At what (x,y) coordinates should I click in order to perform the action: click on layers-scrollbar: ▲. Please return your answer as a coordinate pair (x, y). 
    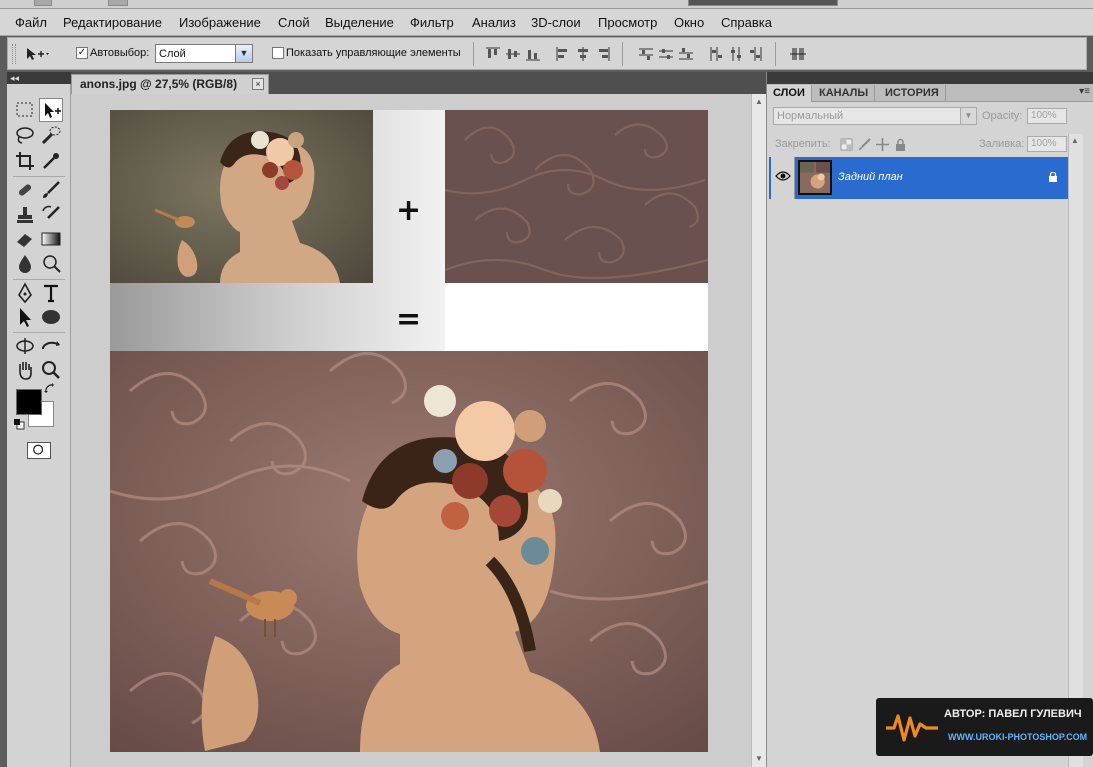
    Looking at the image, I should click on (1075, 450).